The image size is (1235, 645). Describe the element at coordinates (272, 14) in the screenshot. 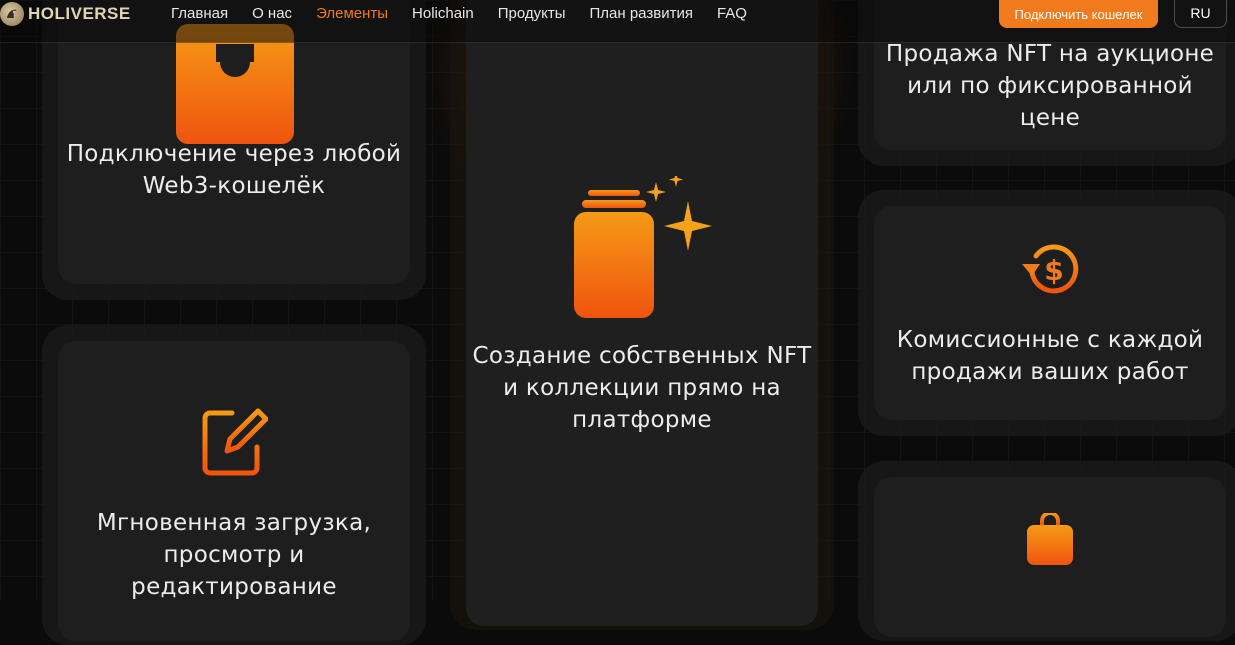

I see `nav-item-about: О нас` at that location.